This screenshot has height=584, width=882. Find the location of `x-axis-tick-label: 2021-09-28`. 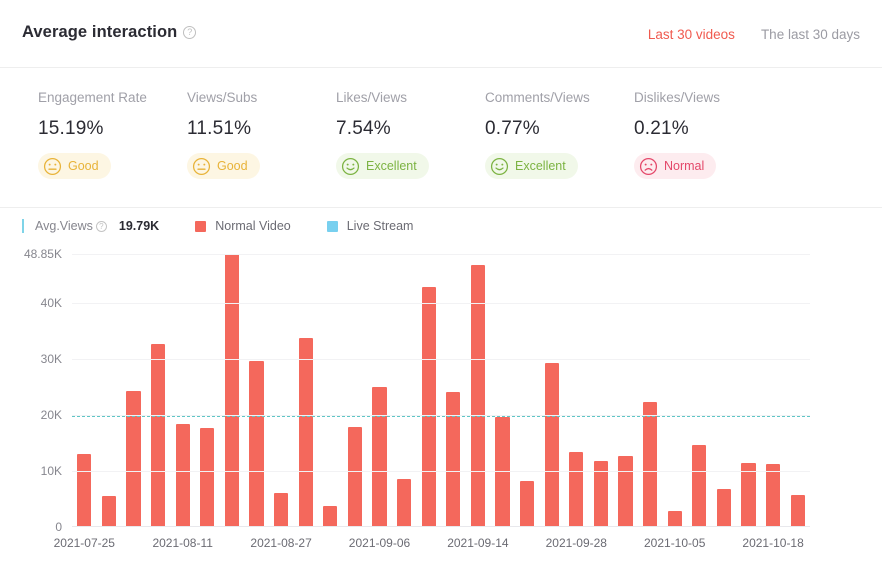

x-axis-tick-label: 2021-09-28 is located at coordinates (576, 543).